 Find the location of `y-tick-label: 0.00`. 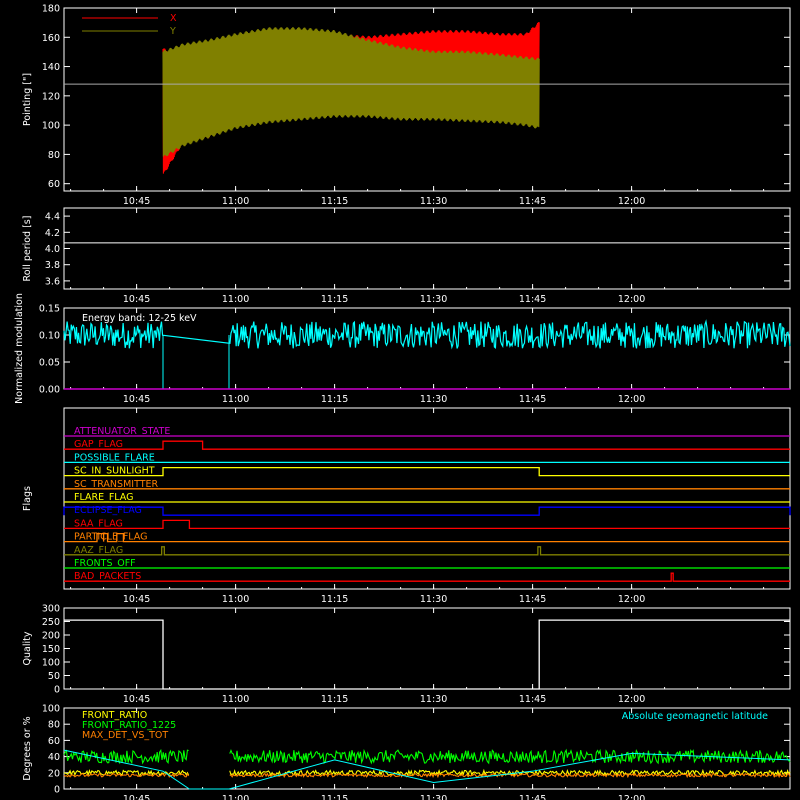

y-tick-label: 0.00 is located at coordinates (49, 390).